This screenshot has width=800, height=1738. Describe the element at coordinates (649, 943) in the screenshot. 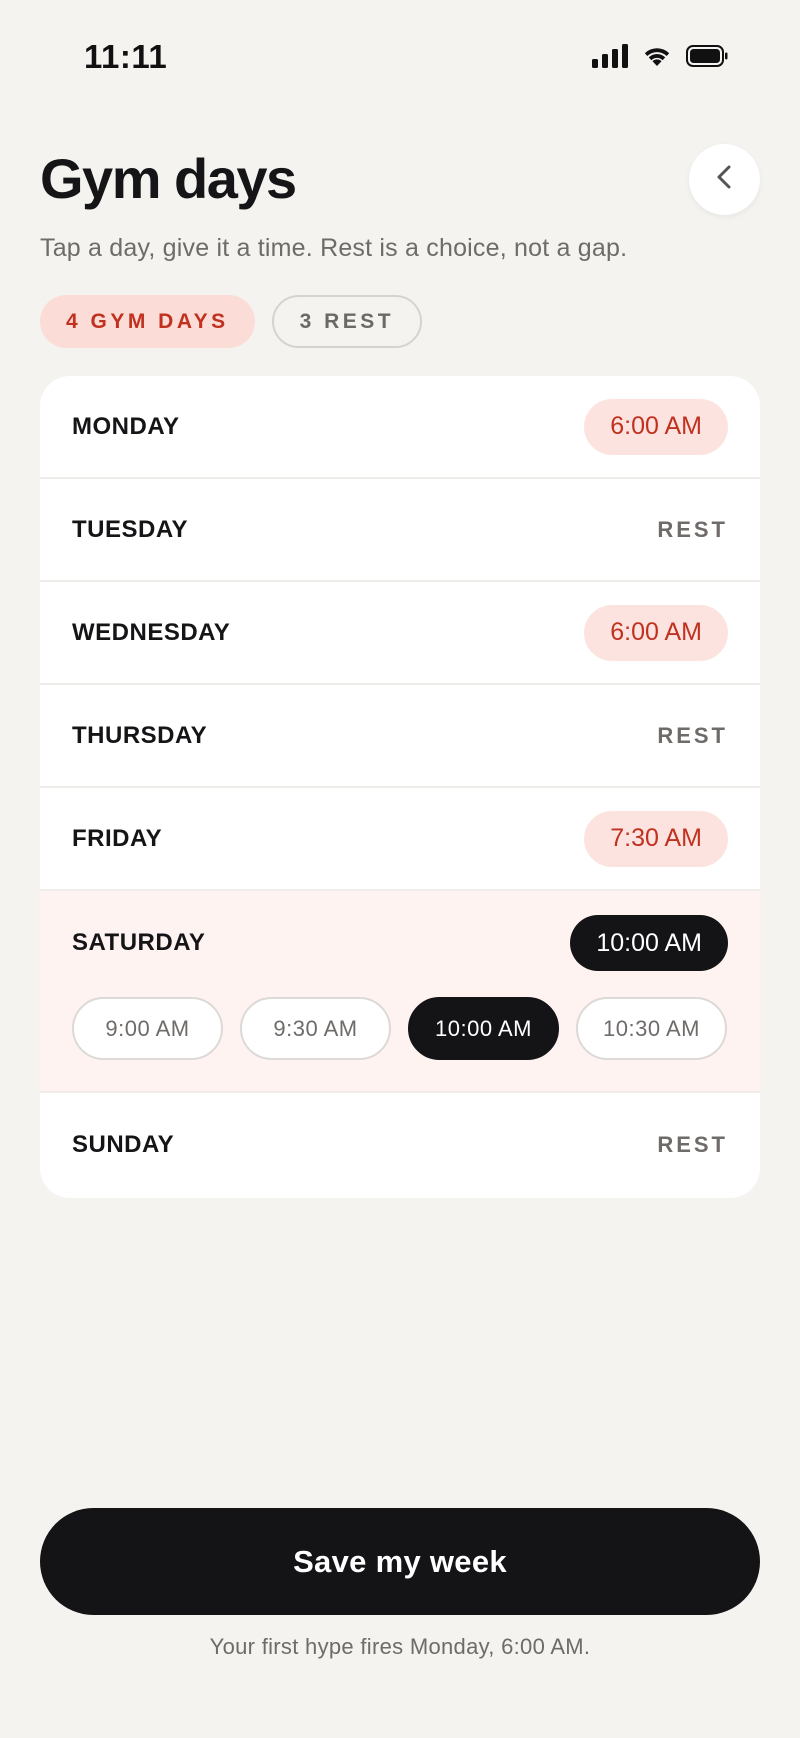

I see `day-time-pill-selected: 10:00 AM` at that location.